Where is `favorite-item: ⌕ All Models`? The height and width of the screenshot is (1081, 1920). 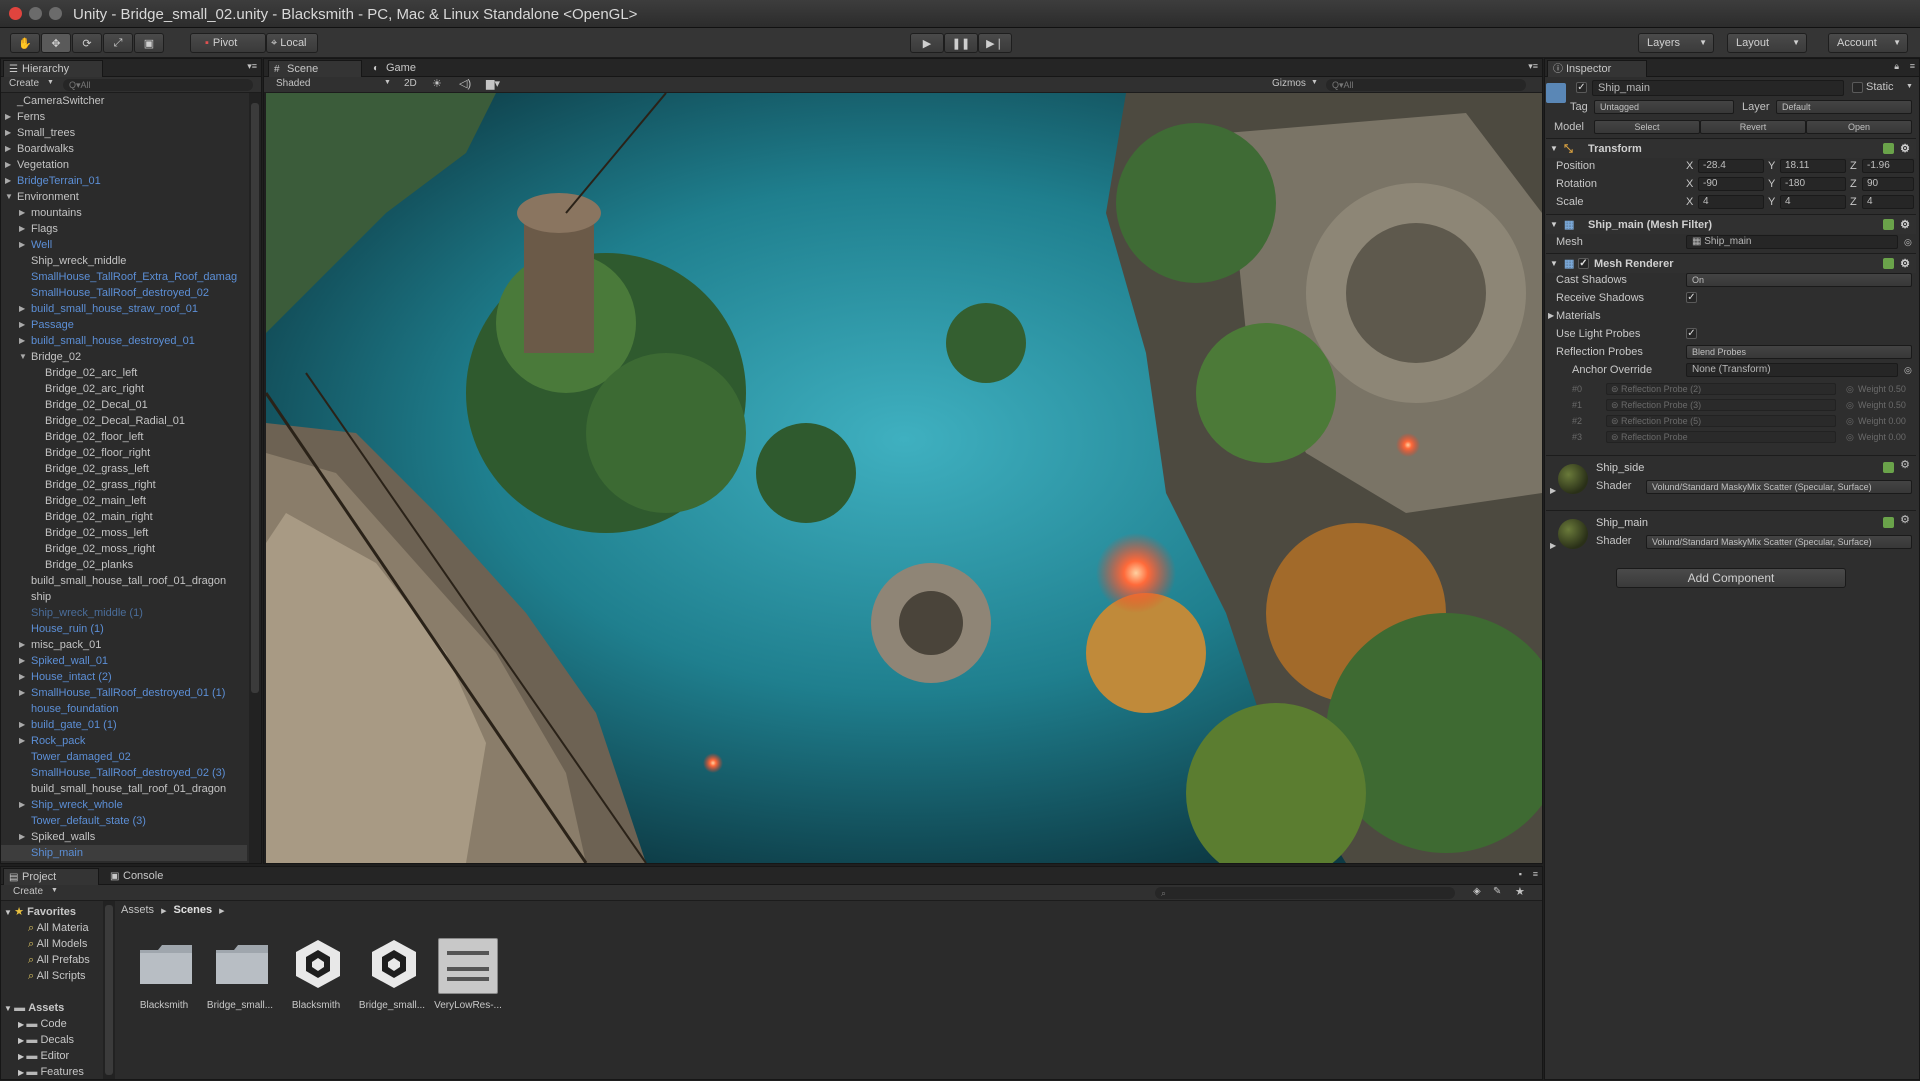
favorite-item: ⌕ All Models is located at coordinates (57, 944).